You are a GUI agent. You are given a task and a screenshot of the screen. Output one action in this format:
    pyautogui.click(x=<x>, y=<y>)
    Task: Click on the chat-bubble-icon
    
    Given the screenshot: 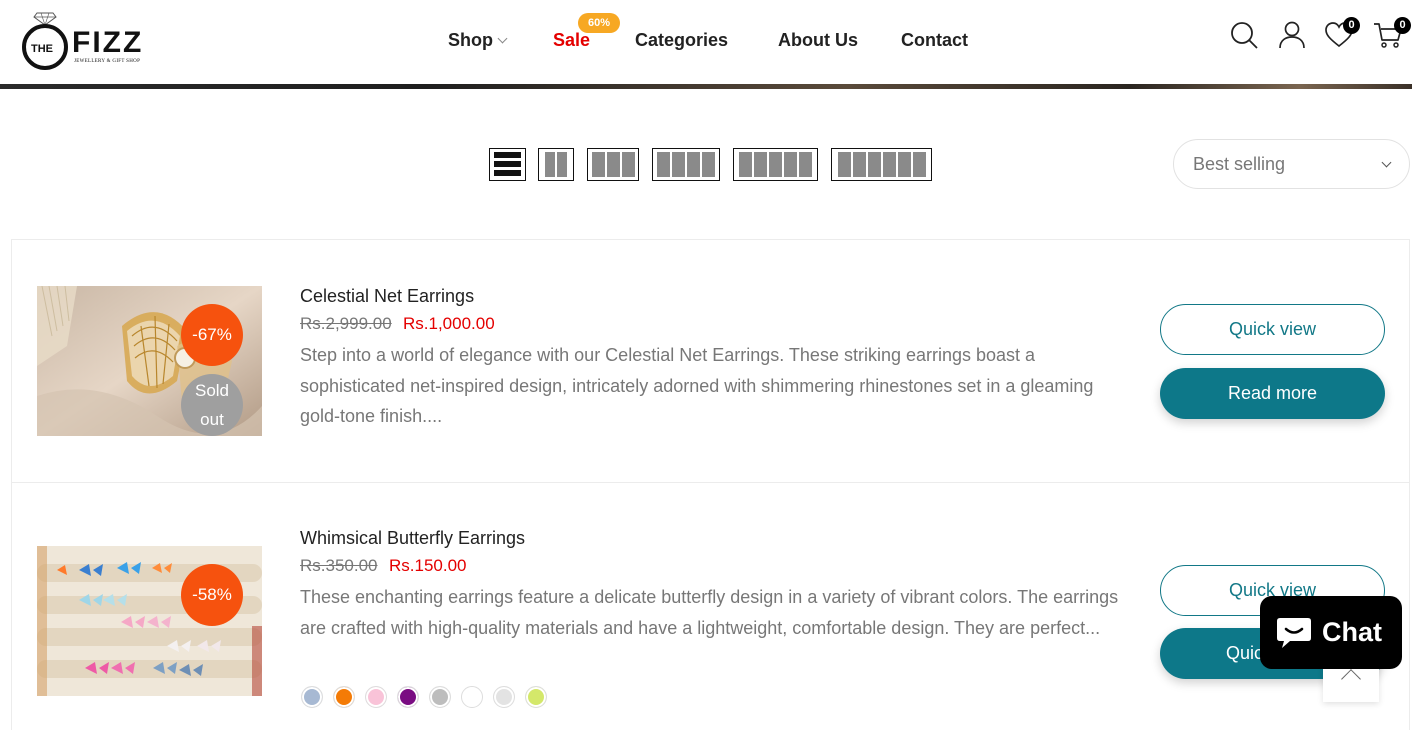 What is the action you would take?
    pyautogui.click(x=1294, y=633)
    